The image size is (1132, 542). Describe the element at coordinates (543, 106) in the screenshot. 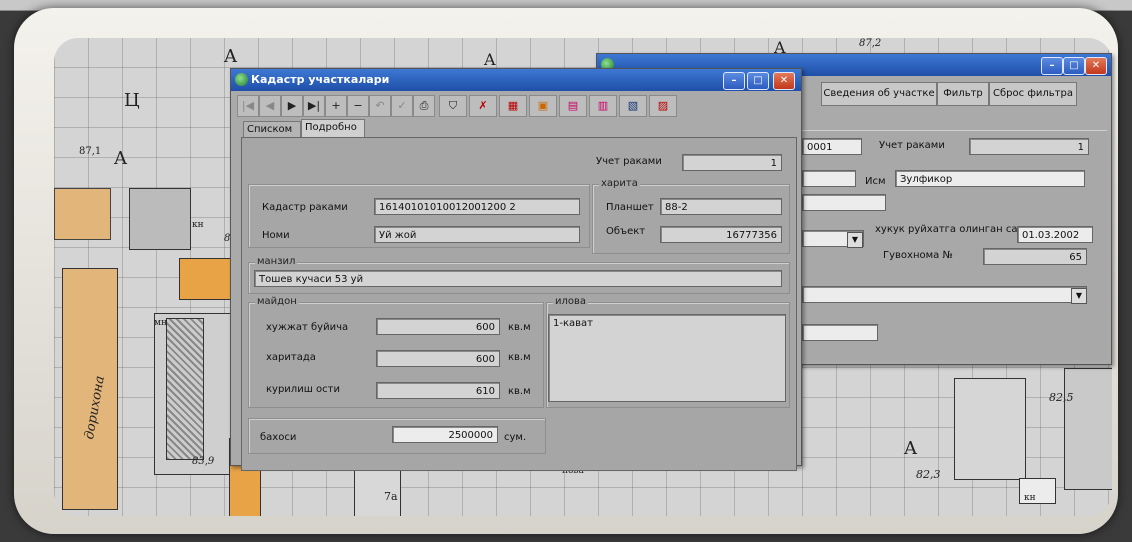

I see `map-locate-icon: ▣` at that location.